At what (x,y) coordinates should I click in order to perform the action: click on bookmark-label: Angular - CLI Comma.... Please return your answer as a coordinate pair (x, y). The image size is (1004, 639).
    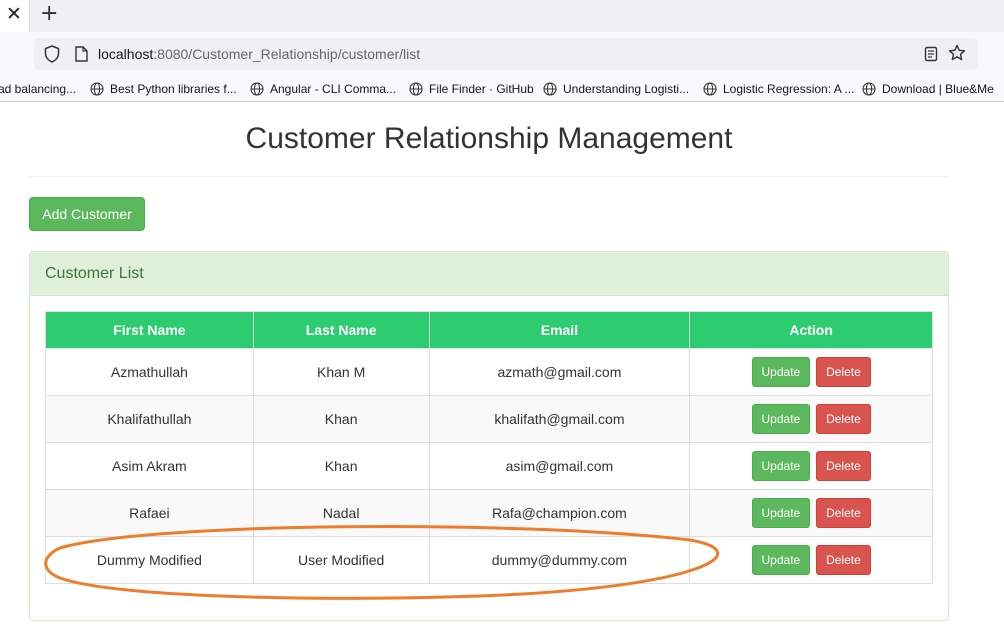
    Looking at the image, I should click on (333, 89).